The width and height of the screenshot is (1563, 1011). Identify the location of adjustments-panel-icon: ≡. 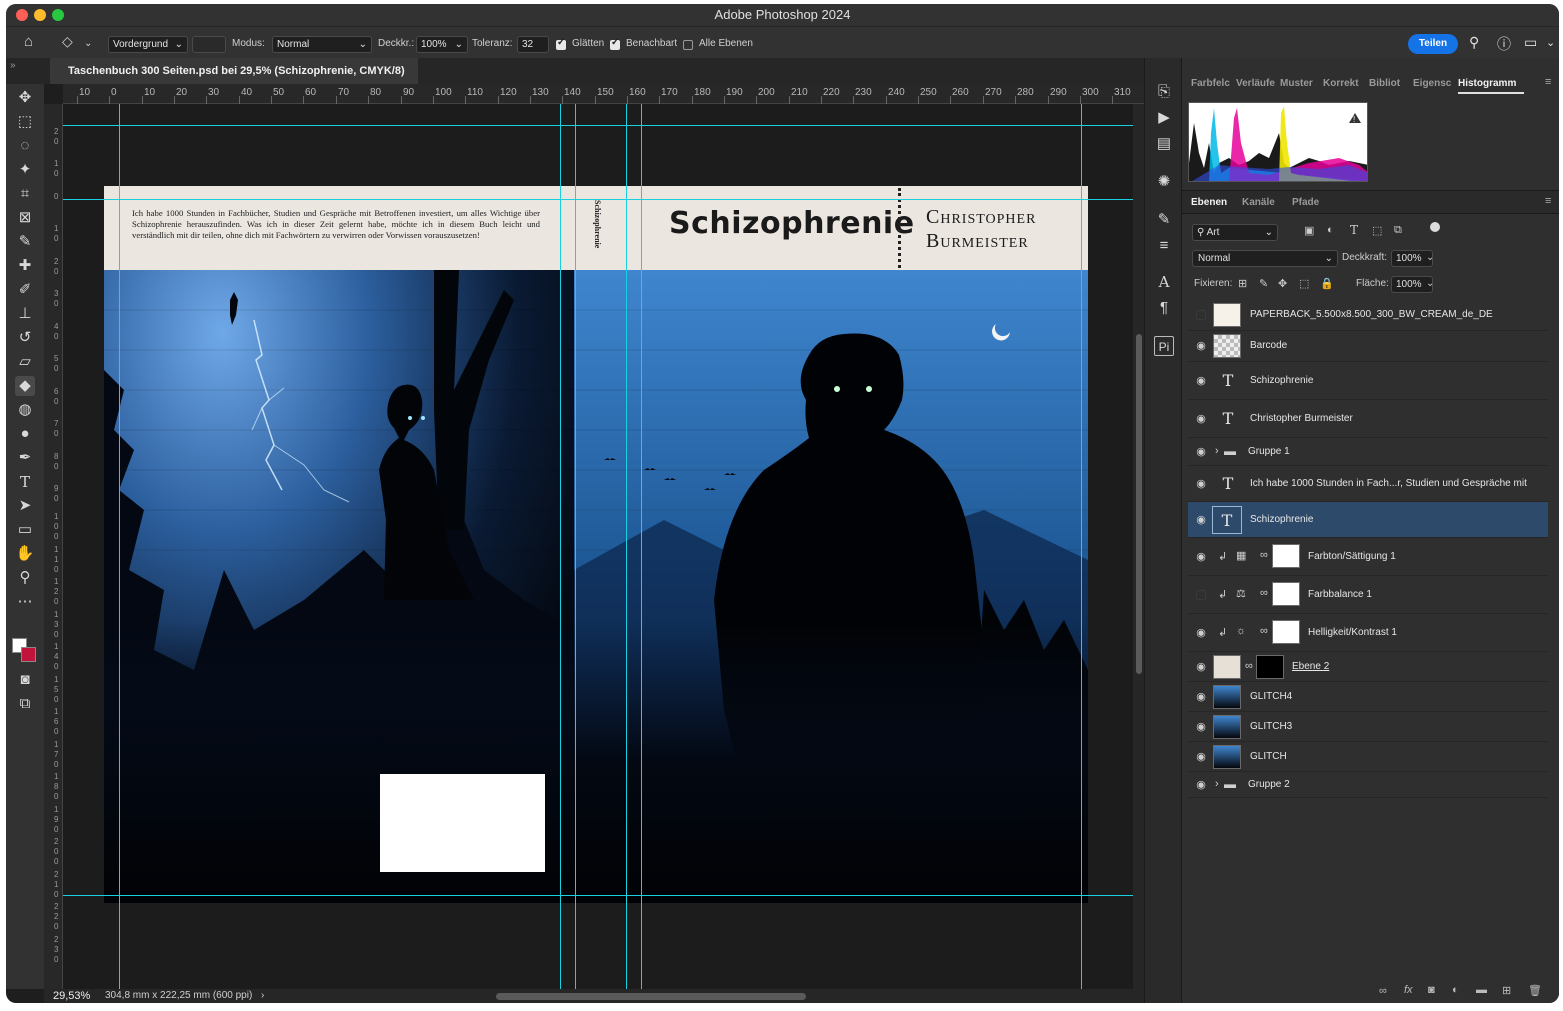
(1164, 246).